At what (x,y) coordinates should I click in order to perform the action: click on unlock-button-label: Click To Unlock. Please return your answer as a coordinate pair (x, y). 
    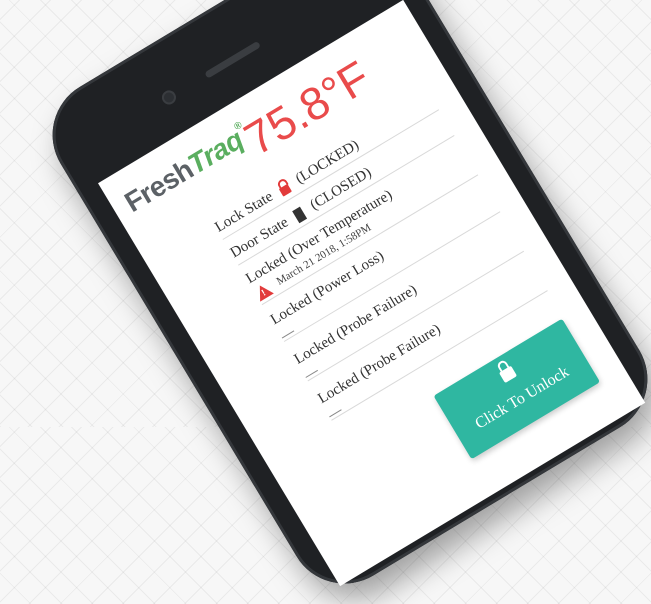
    Looking at the image, I should click on (522, 398).